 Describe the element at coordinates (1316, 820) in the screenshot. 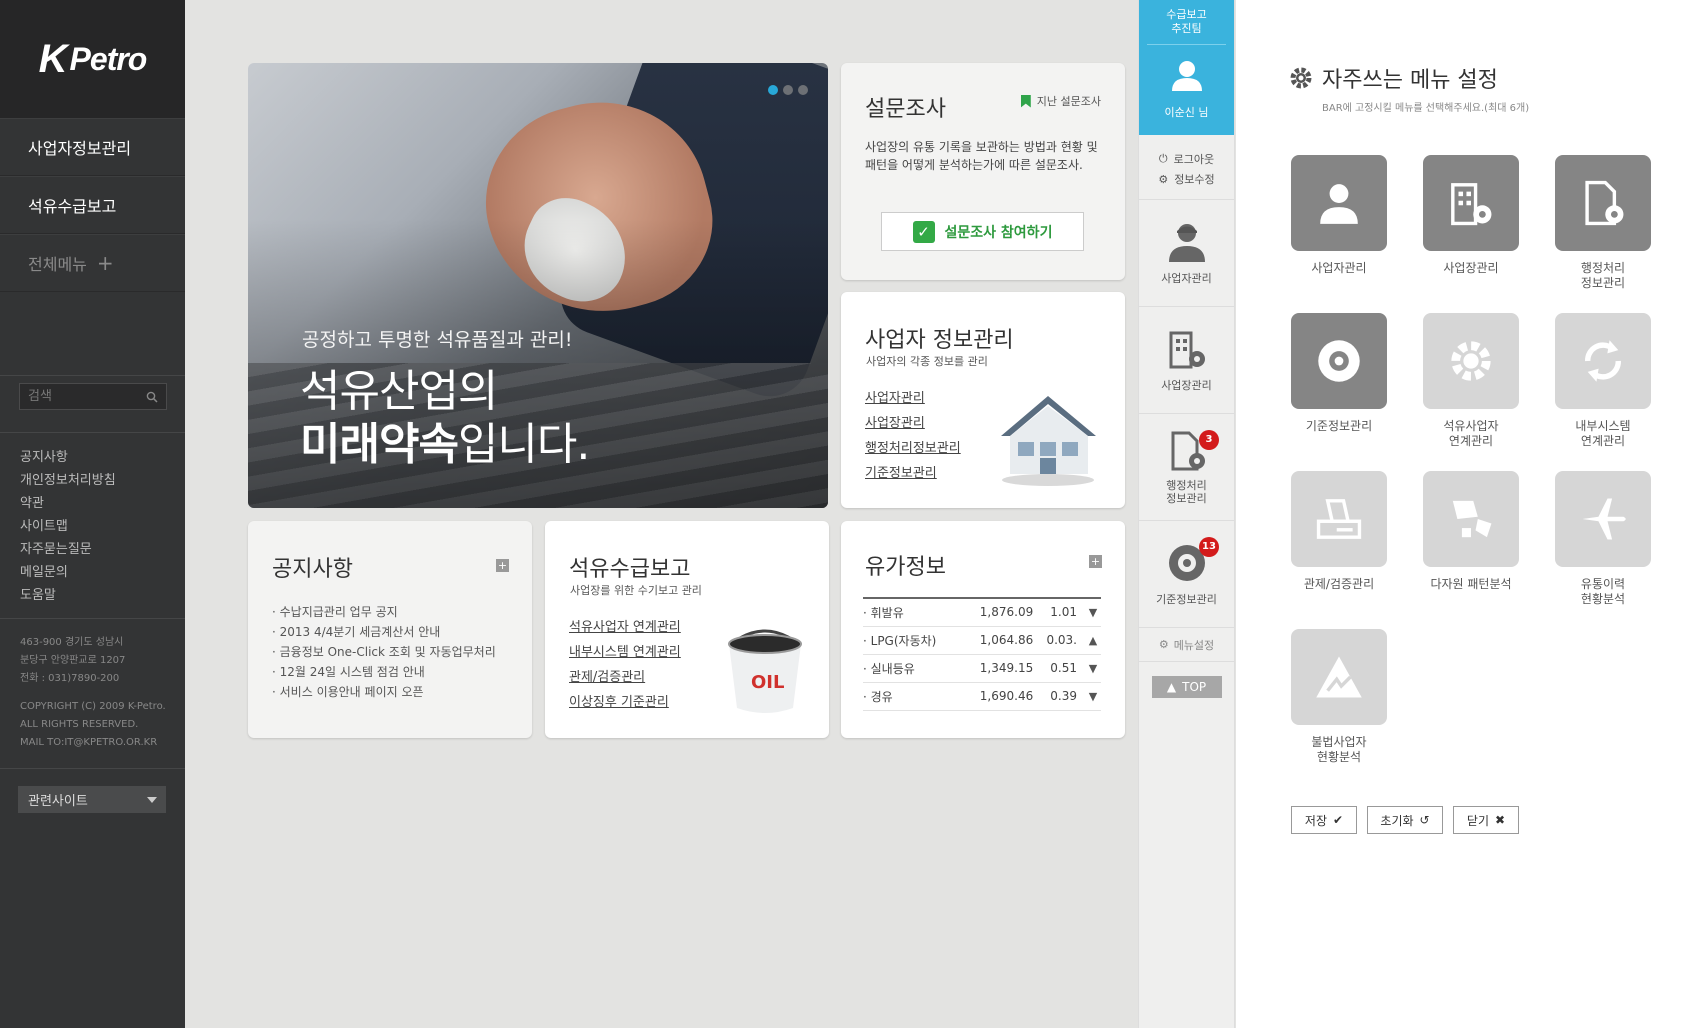

I see `save-label: 저장` at that location.